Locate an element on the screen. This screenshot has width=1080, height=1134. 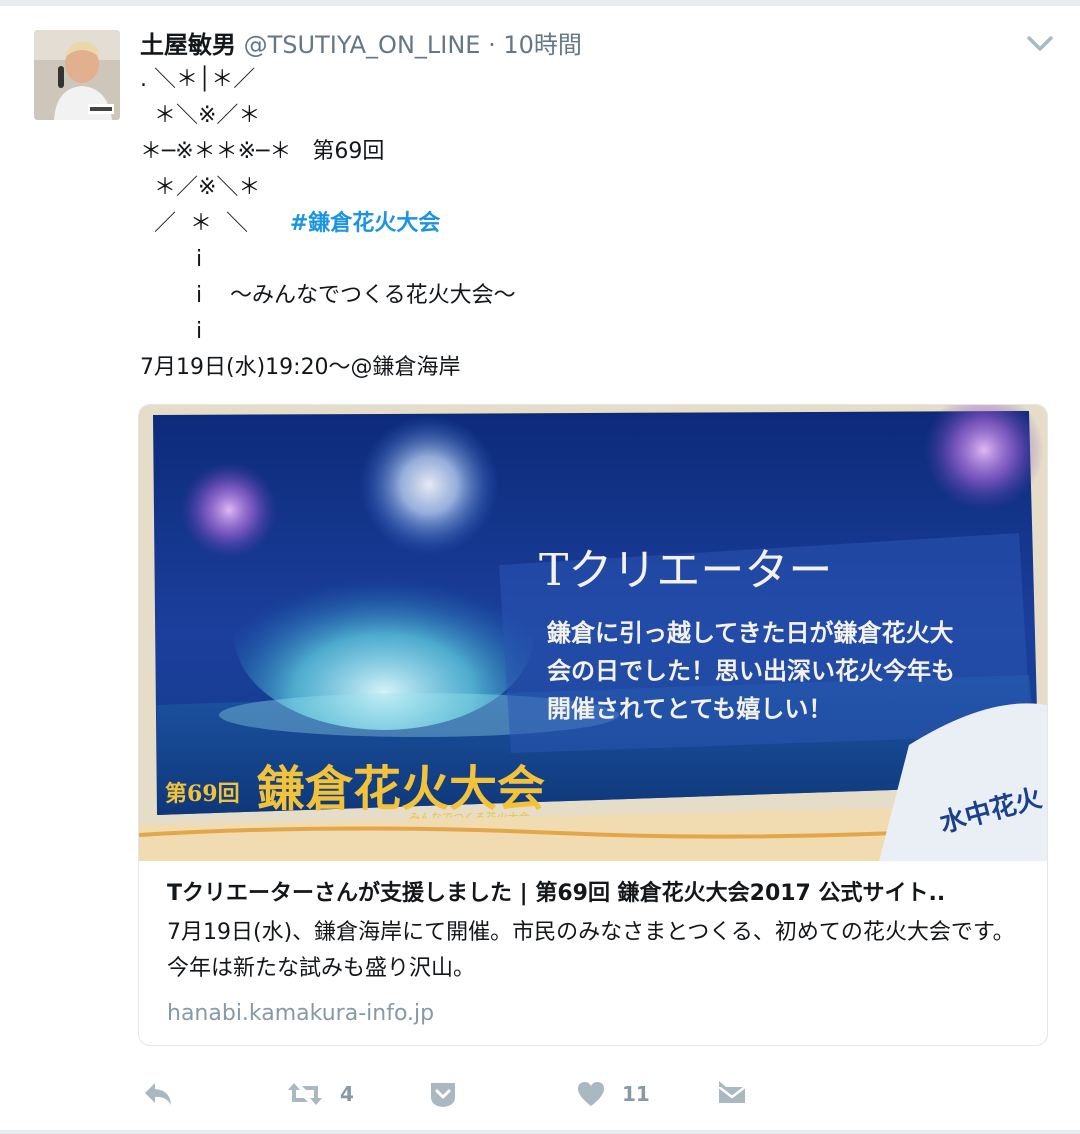
moments-button is located at coordinates (443, 1094).